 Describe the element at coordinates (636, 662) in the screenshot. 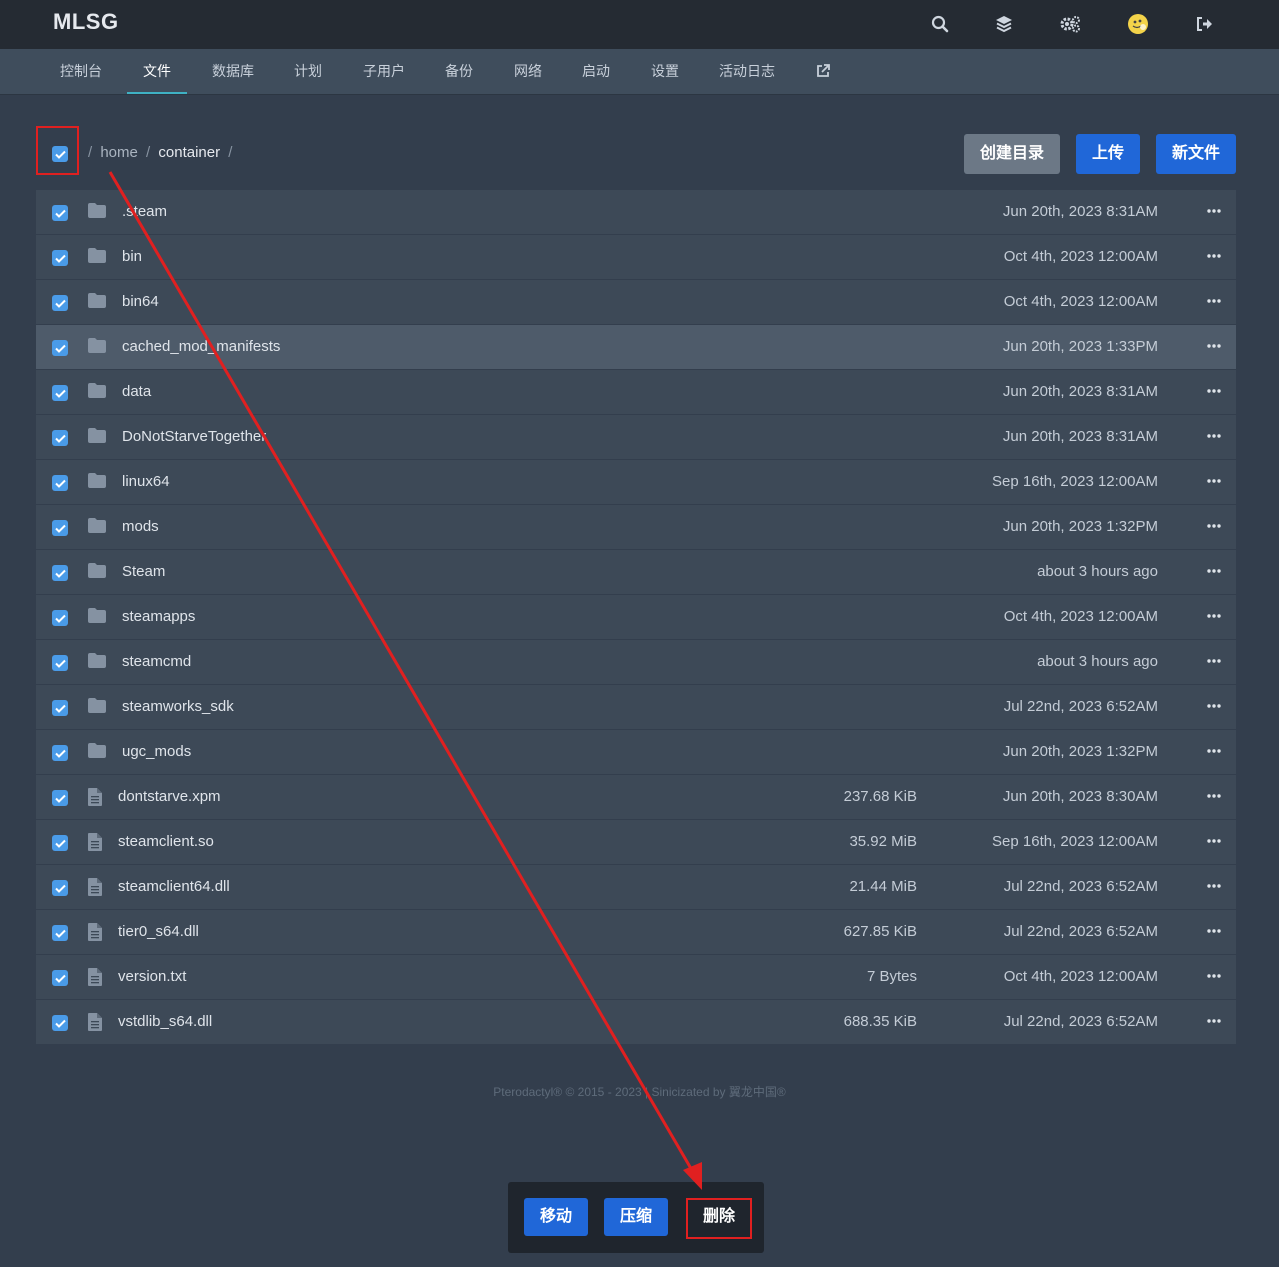

I see `folder-row: steamcmd about 3 hours ago` at that location.